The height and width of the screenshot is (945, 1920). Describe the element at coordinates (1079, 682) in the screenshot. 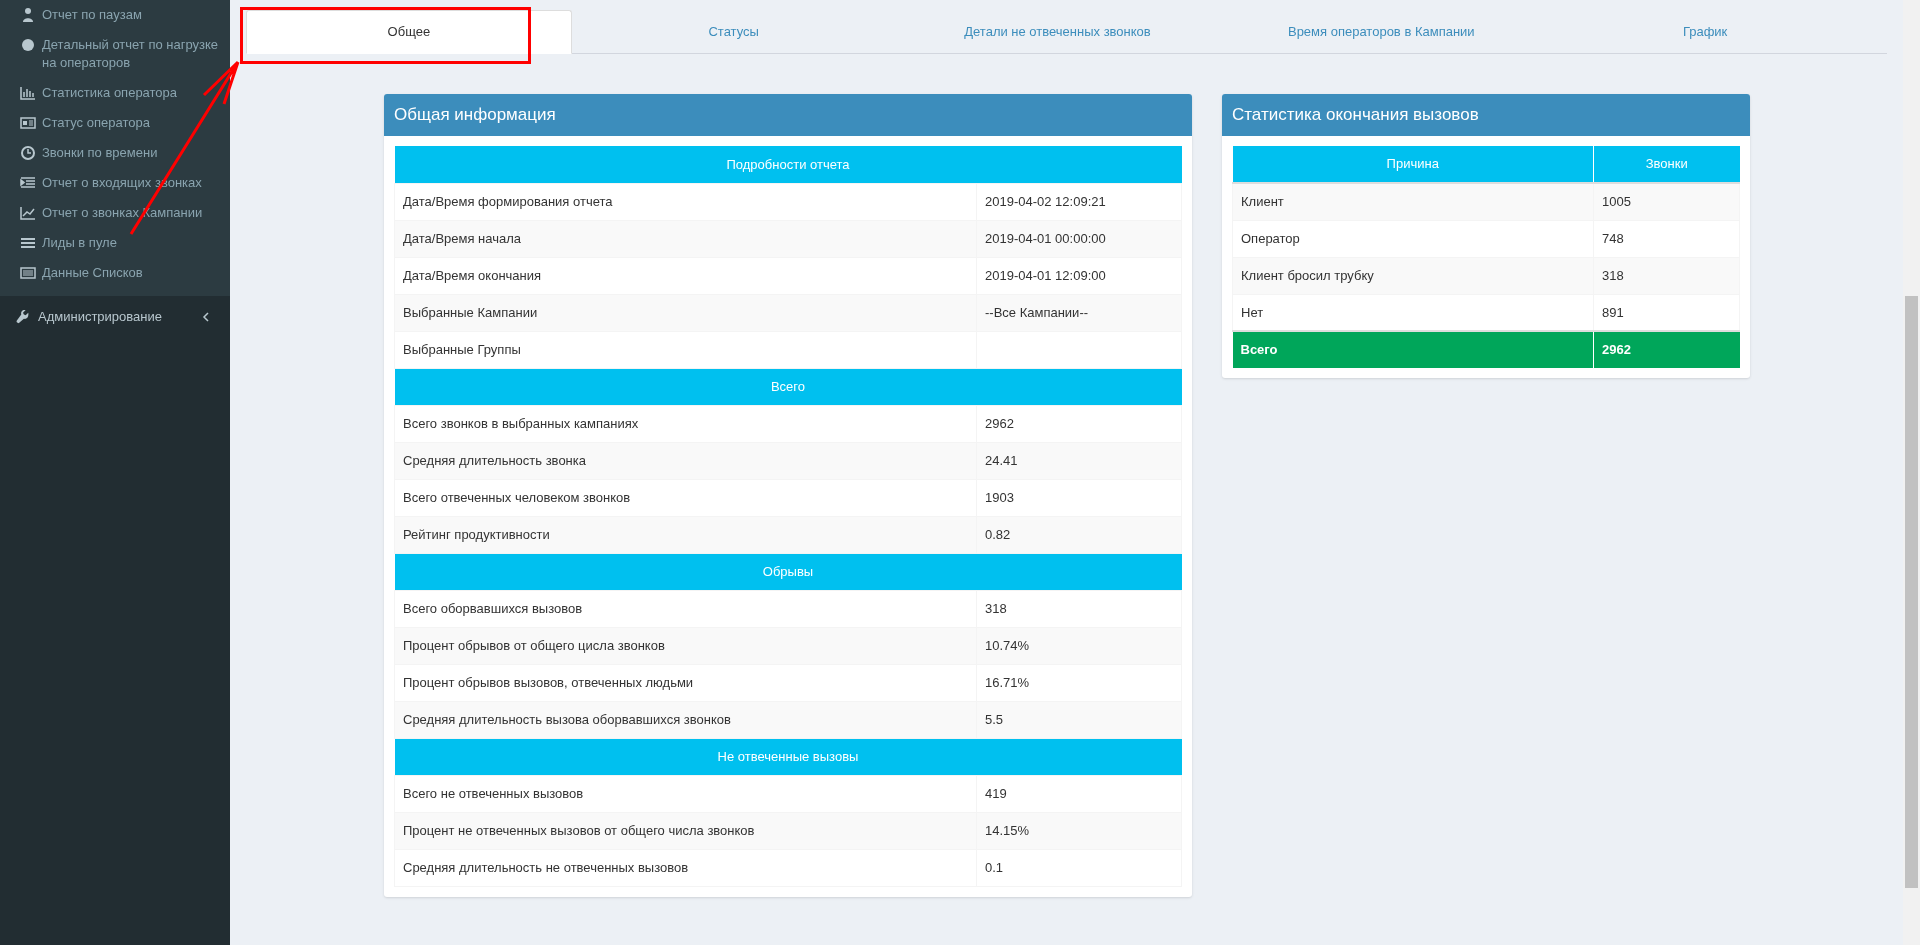

I see `value-cell: 16.71%` at that location.